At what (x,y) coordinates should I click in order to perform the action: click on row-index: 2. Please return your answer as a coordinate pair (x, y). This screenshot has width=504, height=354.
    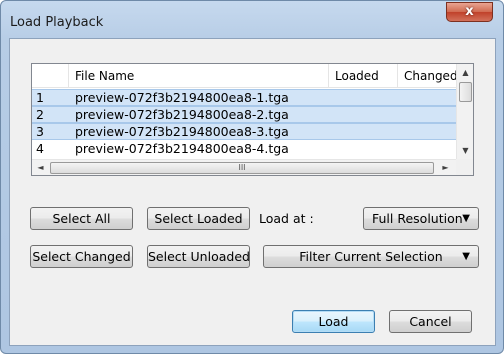
    Looking at the image, I should click on (40, 114).